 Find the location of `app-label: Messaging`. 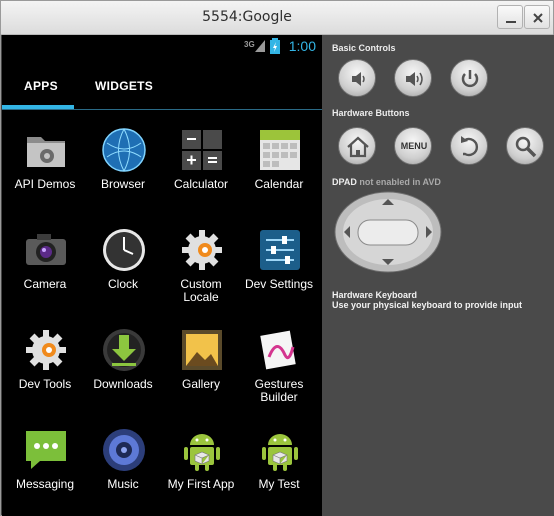

app-label: Messaging is located at coordinates (45, 484).